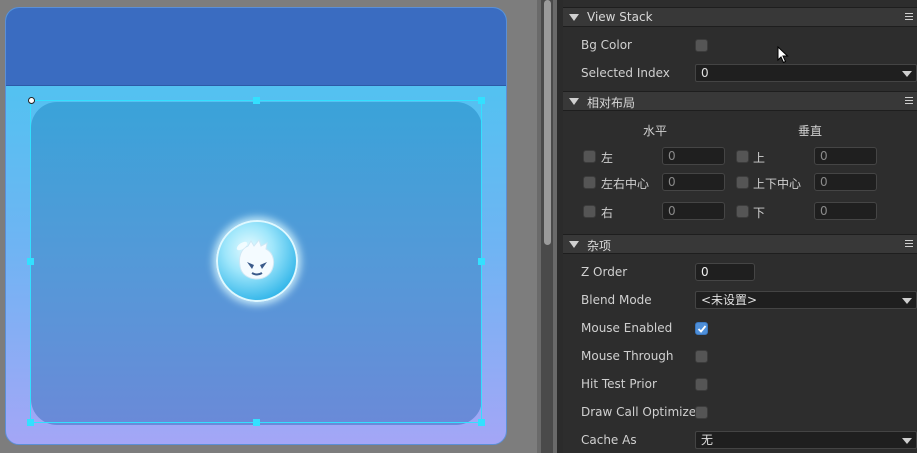 The height and width of the screenshot is (453, 917). Describe the element at coordinates (625, 73) in the screenshot. I see `selected-index-label: Selected Index` at that location.